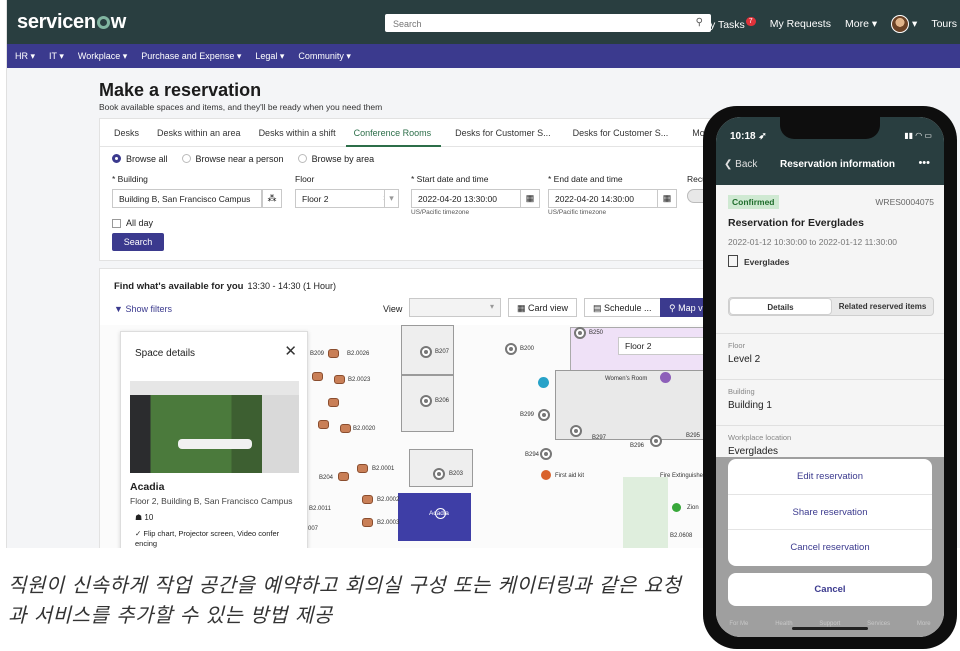 The image size is (960, 651). What do you see at coordinates (200, 133) in the screenshot?
I see `tab-desks-area: Desks within an area` at bounding box center [200, 133].